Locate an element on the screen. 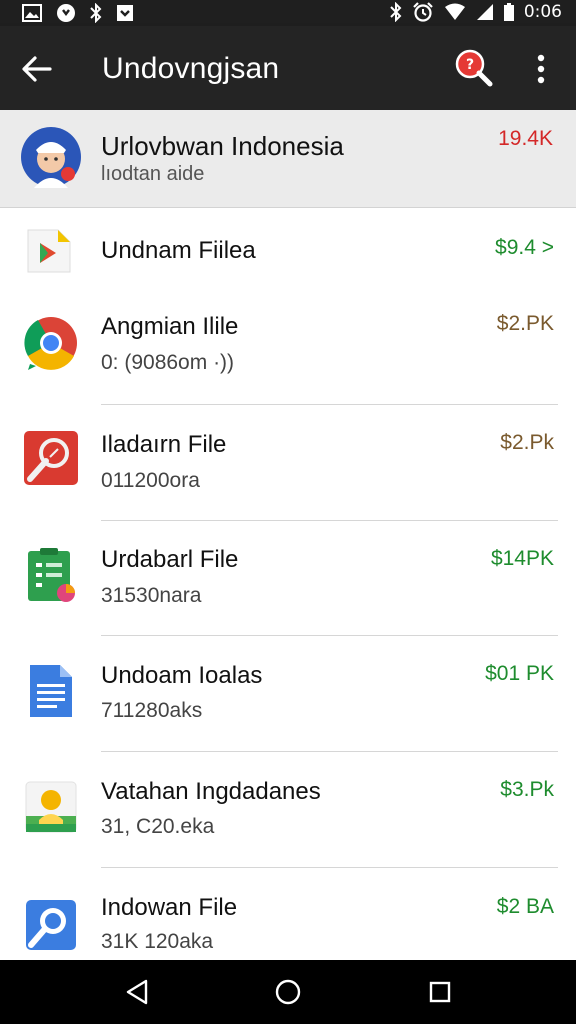  page-title: Undovngjsan is located at coordinates (191, 68).